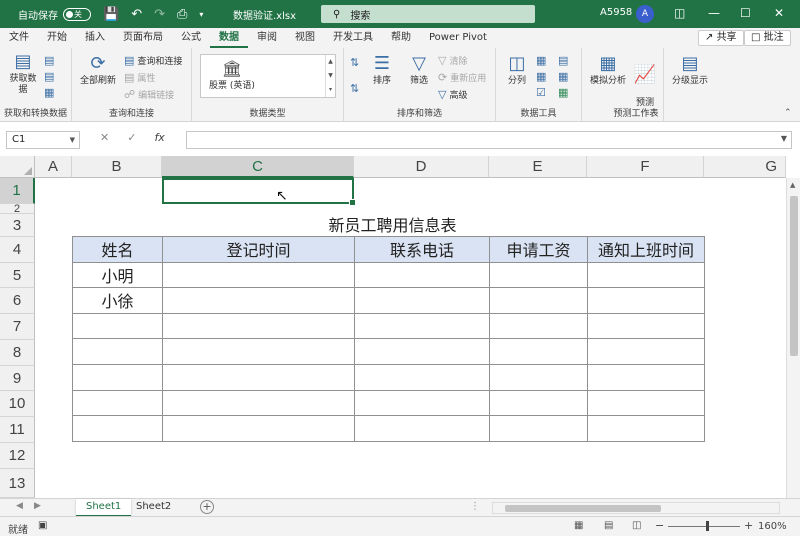 The height and width of the screenshot is (536, 800). What do you see at coordinates (745, 13) in the screenshot?
I see `maximize-icon: ☐` at bounding box center [745, 13].